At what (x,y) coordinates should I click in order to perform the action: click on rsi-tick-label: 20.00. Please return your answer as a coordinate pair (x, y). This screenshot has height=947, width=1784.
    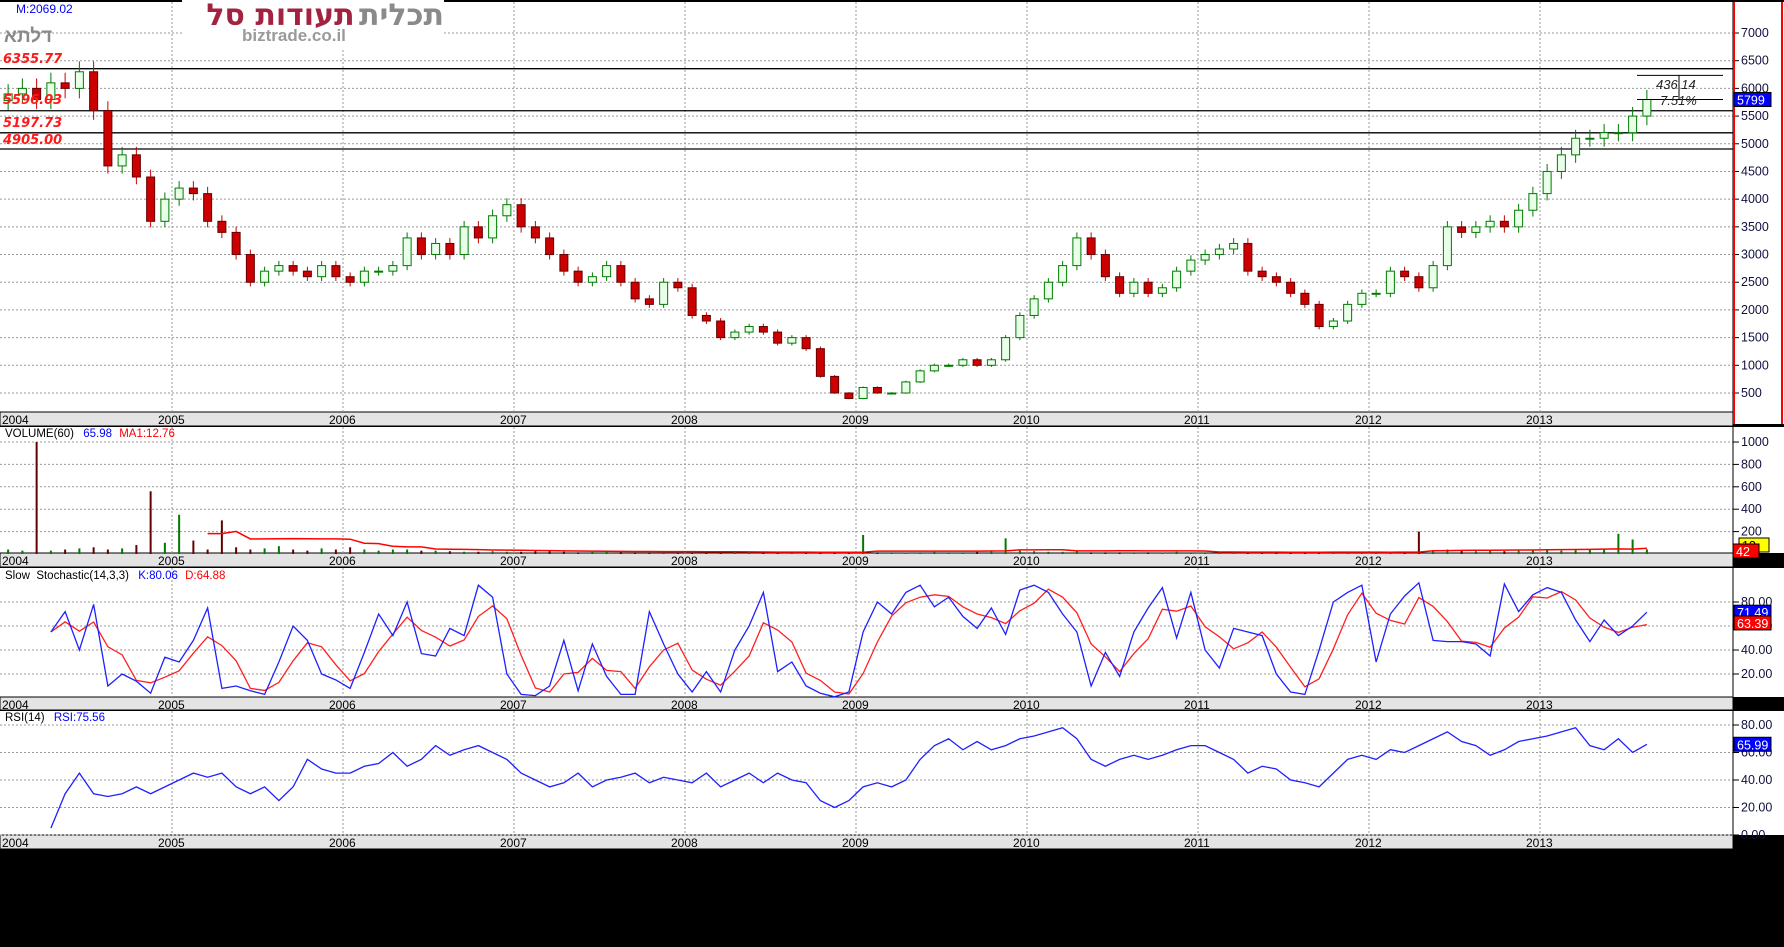
    Looking at the image, I should click on (1756, 808).